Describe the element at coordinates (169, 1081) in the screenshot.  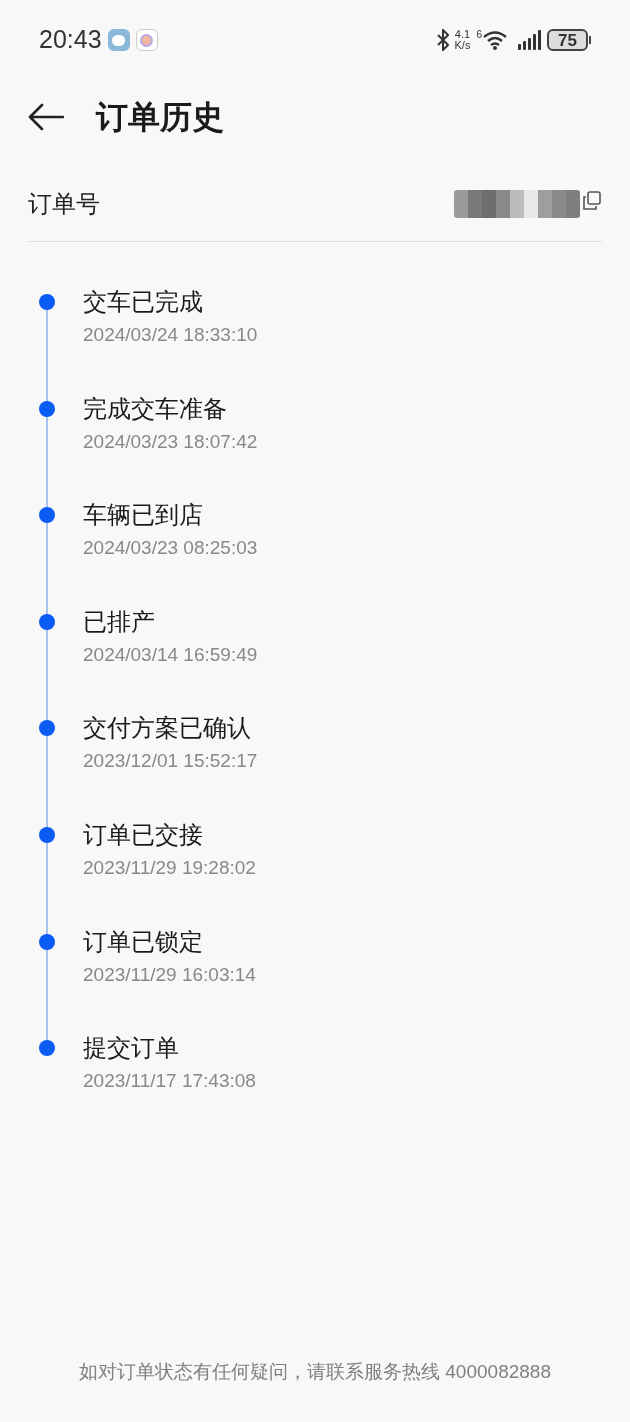
I see `status-time: 2023/11/17 17:43:08` at that location.